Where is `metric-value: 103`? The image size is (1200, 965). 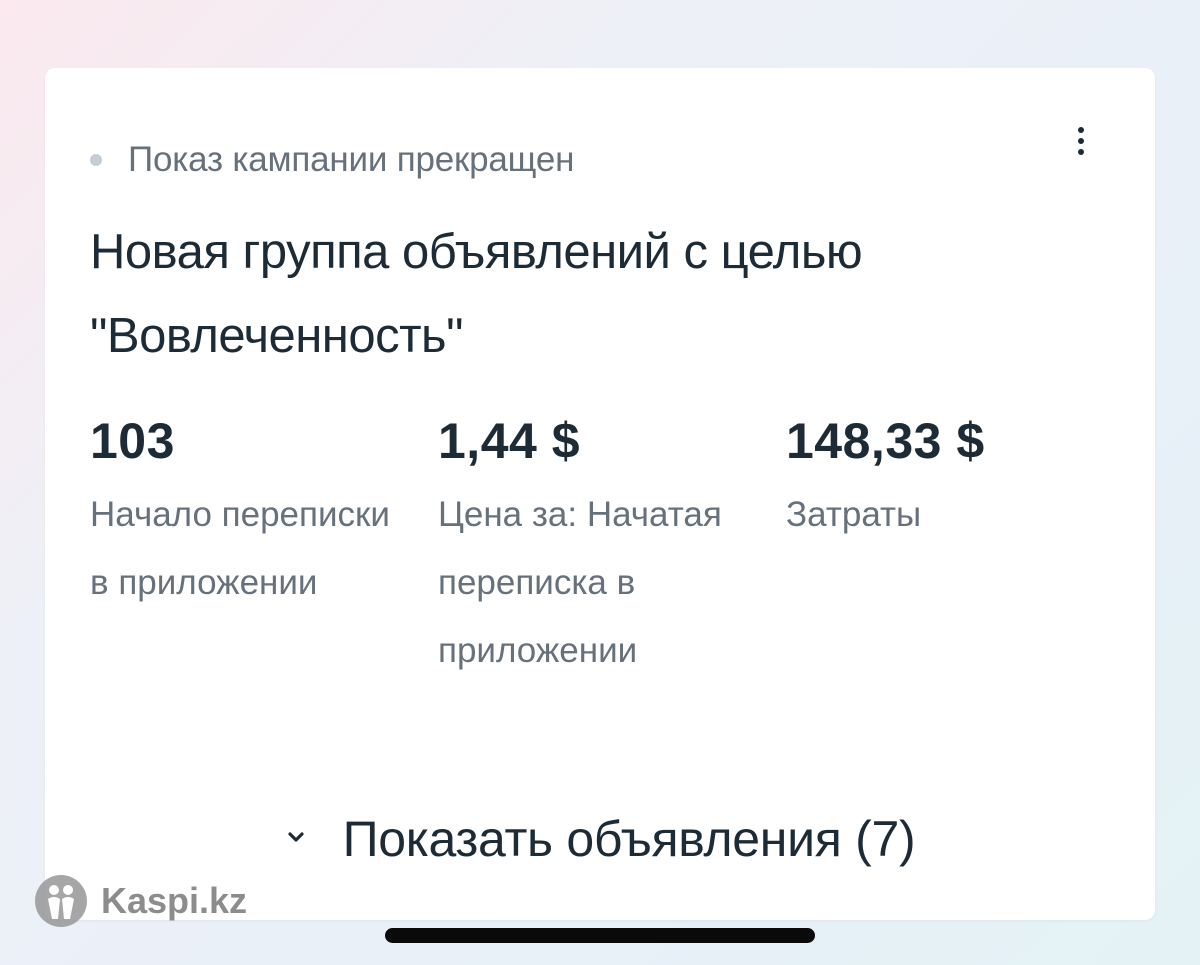
metric-value: 103 is located at coordinates (132, 441).